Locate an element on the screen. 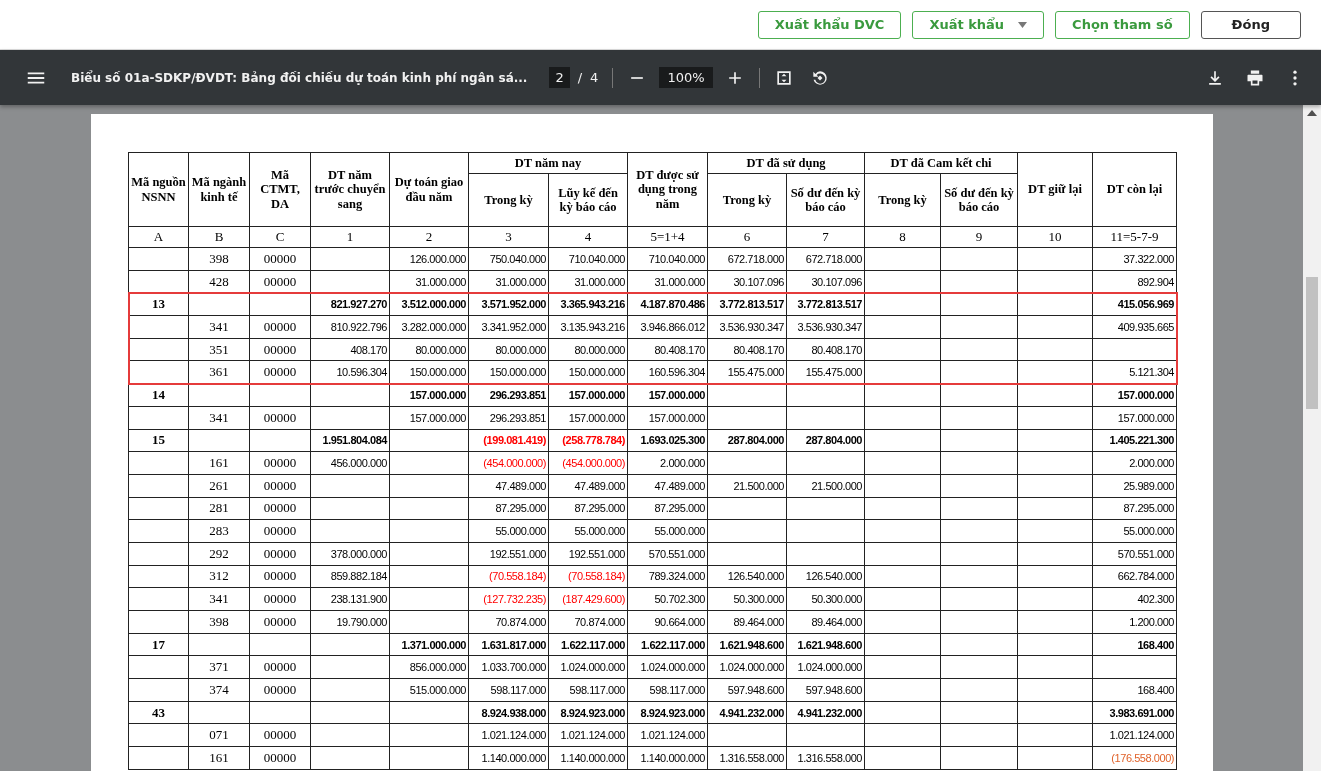  table-cell: 662.784.000 is located at coordinates (1134, 576).